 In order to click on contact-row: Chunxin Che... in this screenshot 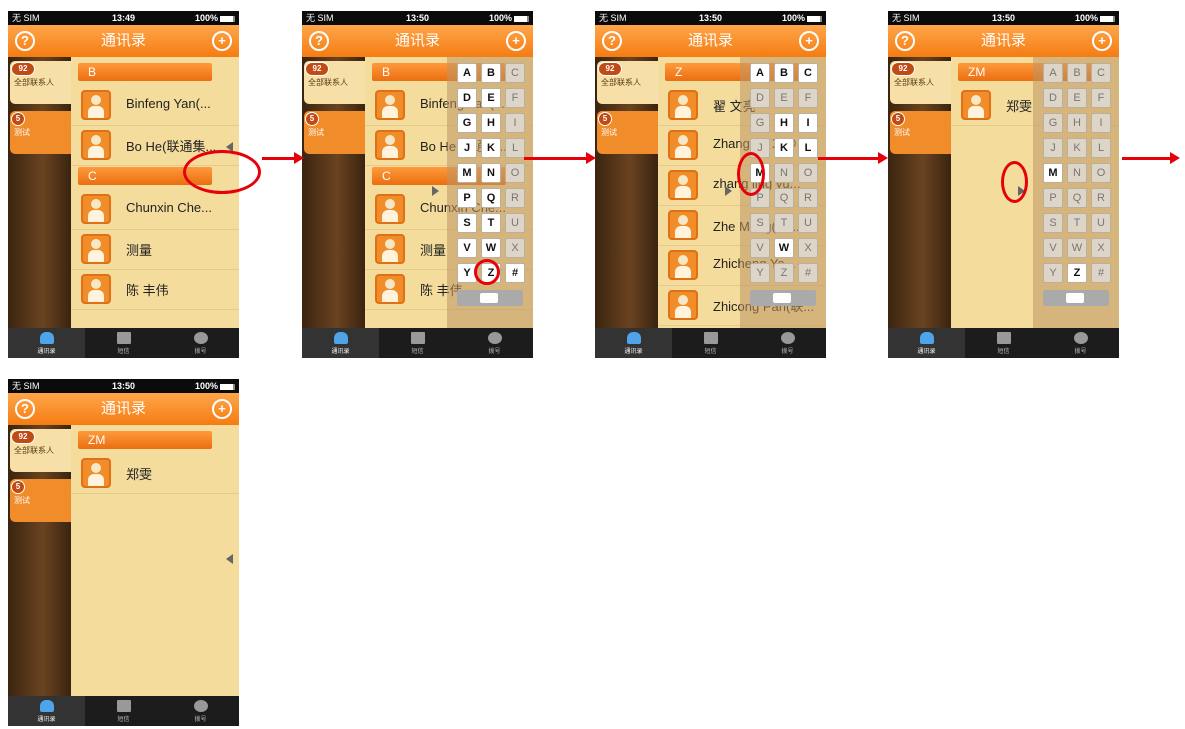, I will do `click(155, 209)`.